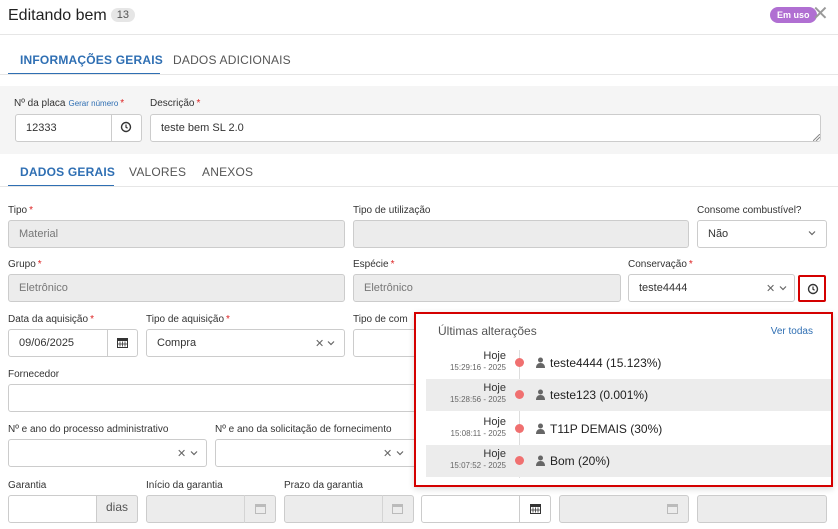 This screenshot has width=838, height=529. What do you see at coordinates (126, 127) in the screenshot?
I see `clock-icon` at bounding box center [126, 127].